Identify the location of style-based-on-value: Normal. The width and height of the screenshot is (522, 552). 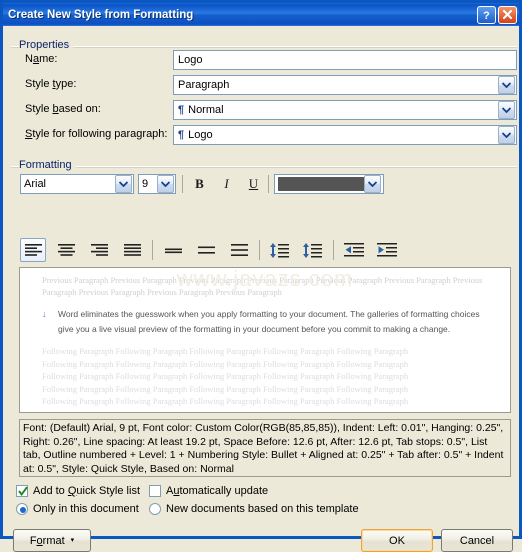
(205, 110).